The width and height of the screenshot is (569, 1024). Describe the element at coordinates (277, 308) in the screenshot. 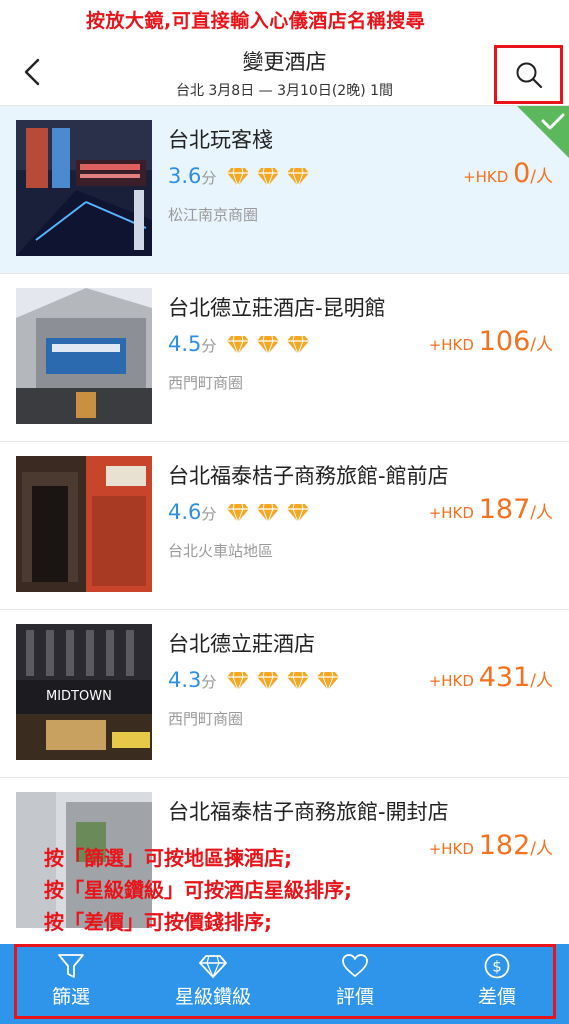

I see `hotel-name: 台北德立莊酒店-昆明館` at that location.